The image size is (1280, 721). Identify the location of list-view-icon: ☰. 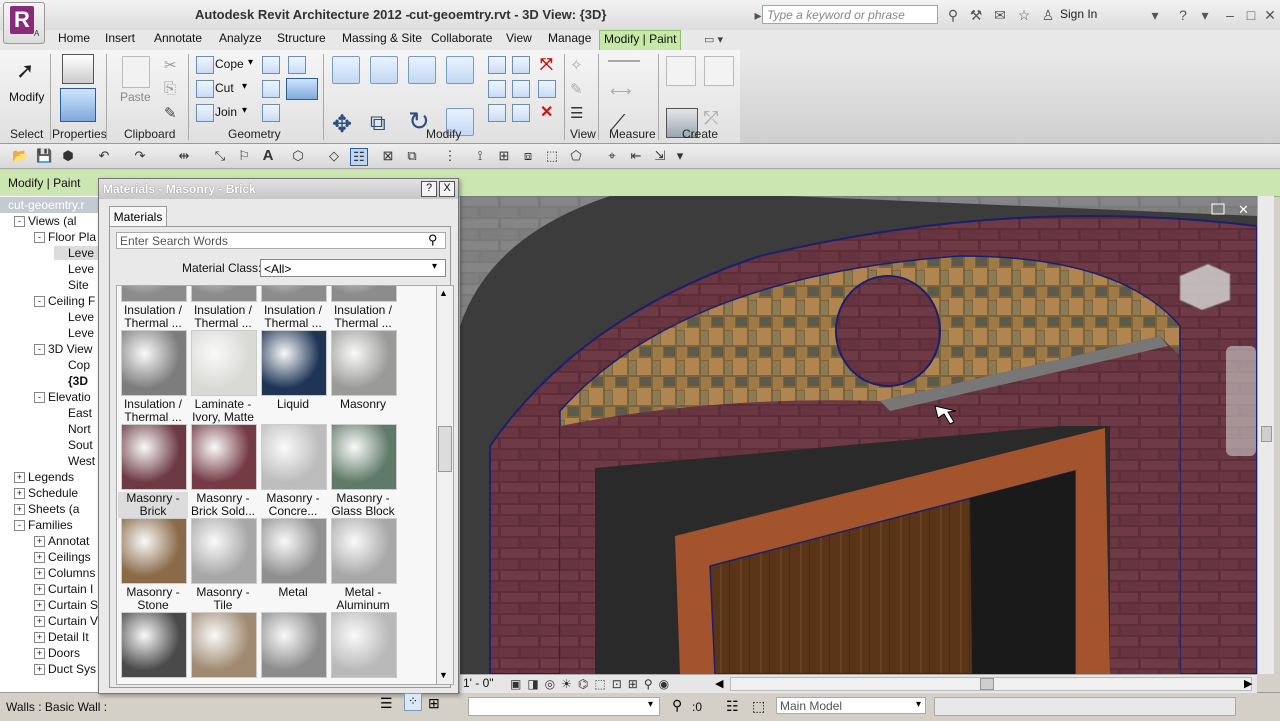
(386, 703).